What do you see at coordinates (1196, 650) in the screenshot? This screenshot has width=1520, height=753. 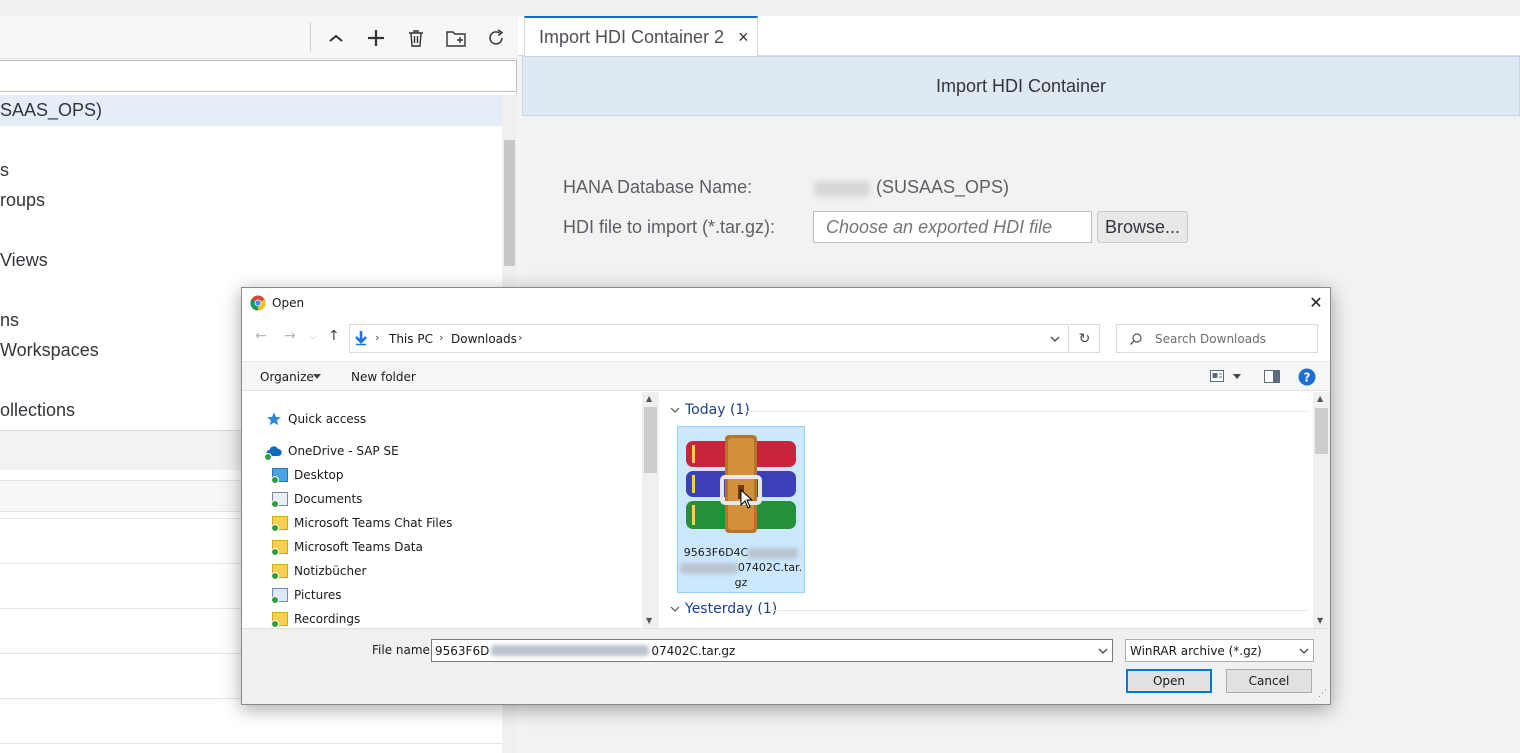 I see `file-type-value: WinRAR archive (*.gz)` at bounding box center [1196, 650].